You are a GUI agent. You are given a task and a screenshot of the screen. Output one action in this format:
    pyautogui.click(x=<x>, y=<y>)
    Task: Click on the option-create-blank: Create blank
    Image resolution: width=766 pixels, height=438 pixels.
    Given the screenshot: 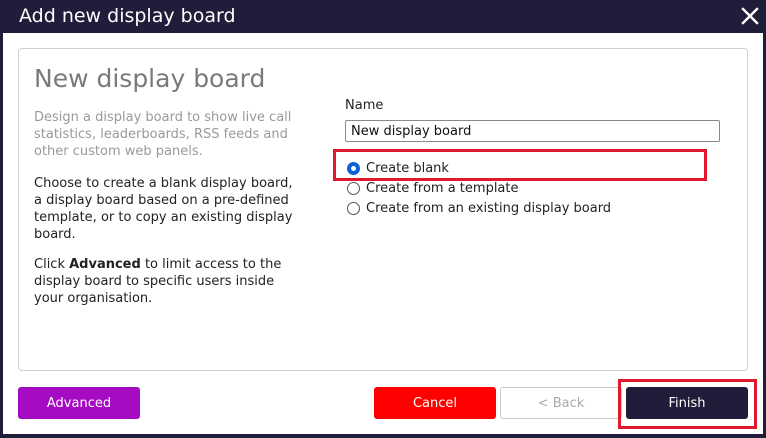 What is the action you would take?
    pyautogui.click(x=398, y=168)
    